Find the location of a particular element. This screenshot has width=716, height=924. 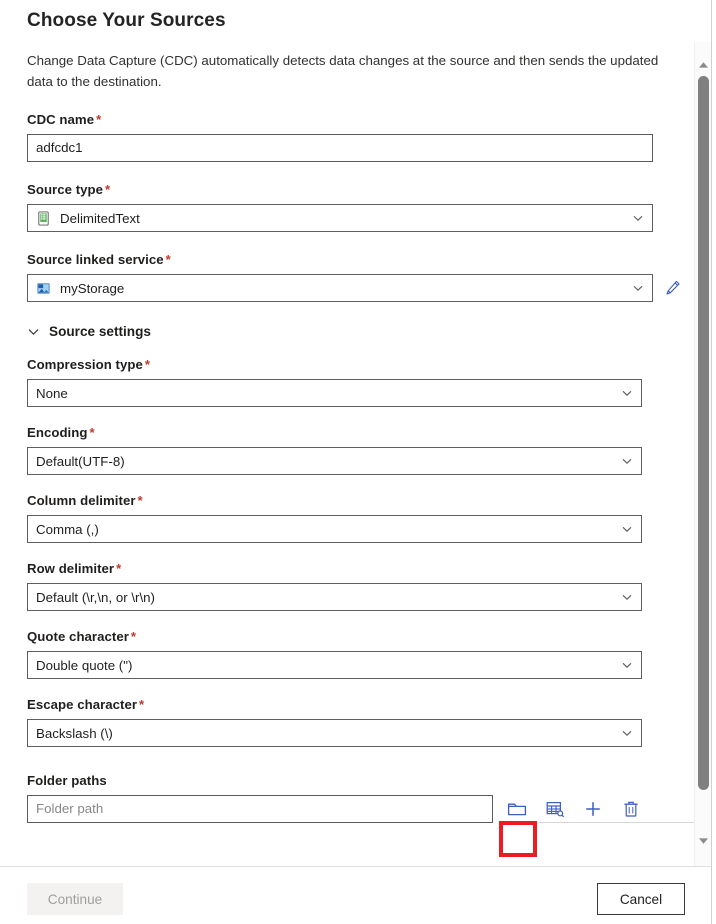

field-column-delimiter: Column delimiter * Comma (,) is located at coordinates (360, 518).